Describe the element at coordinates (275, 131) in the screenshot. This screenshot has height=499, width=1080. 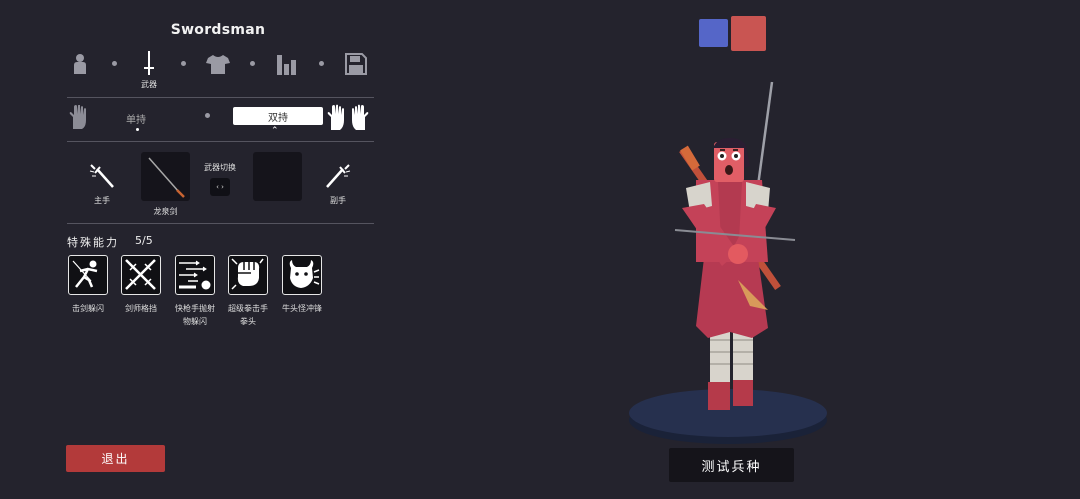
I see `chevron-up-icon: ⌃` at that location.